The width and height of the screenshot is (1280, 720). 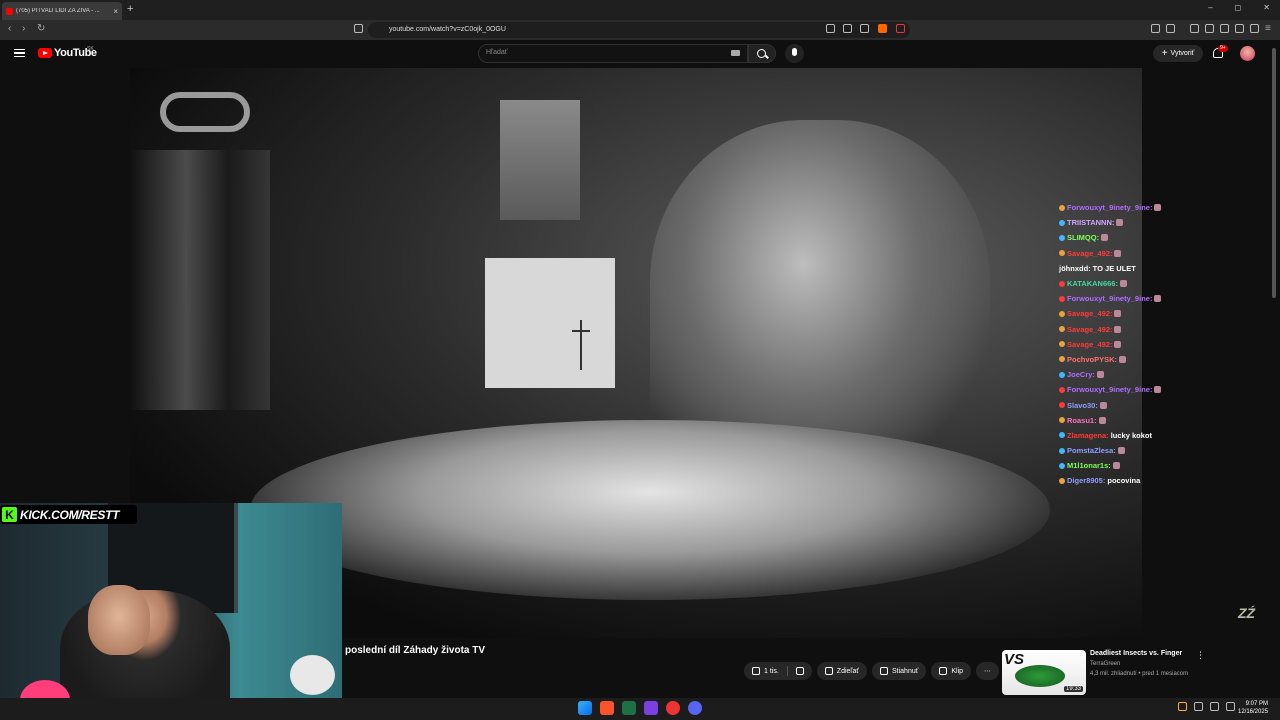 I want to click on recommended-title: Deadliest Insects vs. Finger, so click(x=1136, y=653).